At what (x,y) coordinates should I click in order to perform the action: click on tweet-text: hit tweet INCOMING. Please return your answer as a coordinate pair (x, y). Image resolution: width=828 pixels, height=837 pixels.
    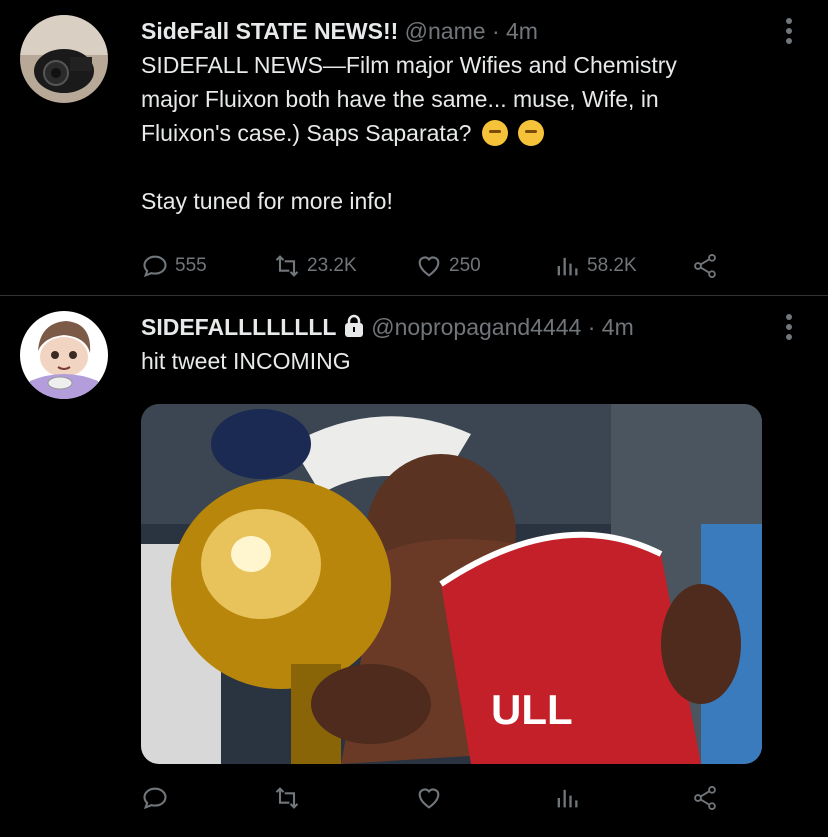
    Looking at the image, I should click on (246, 361).